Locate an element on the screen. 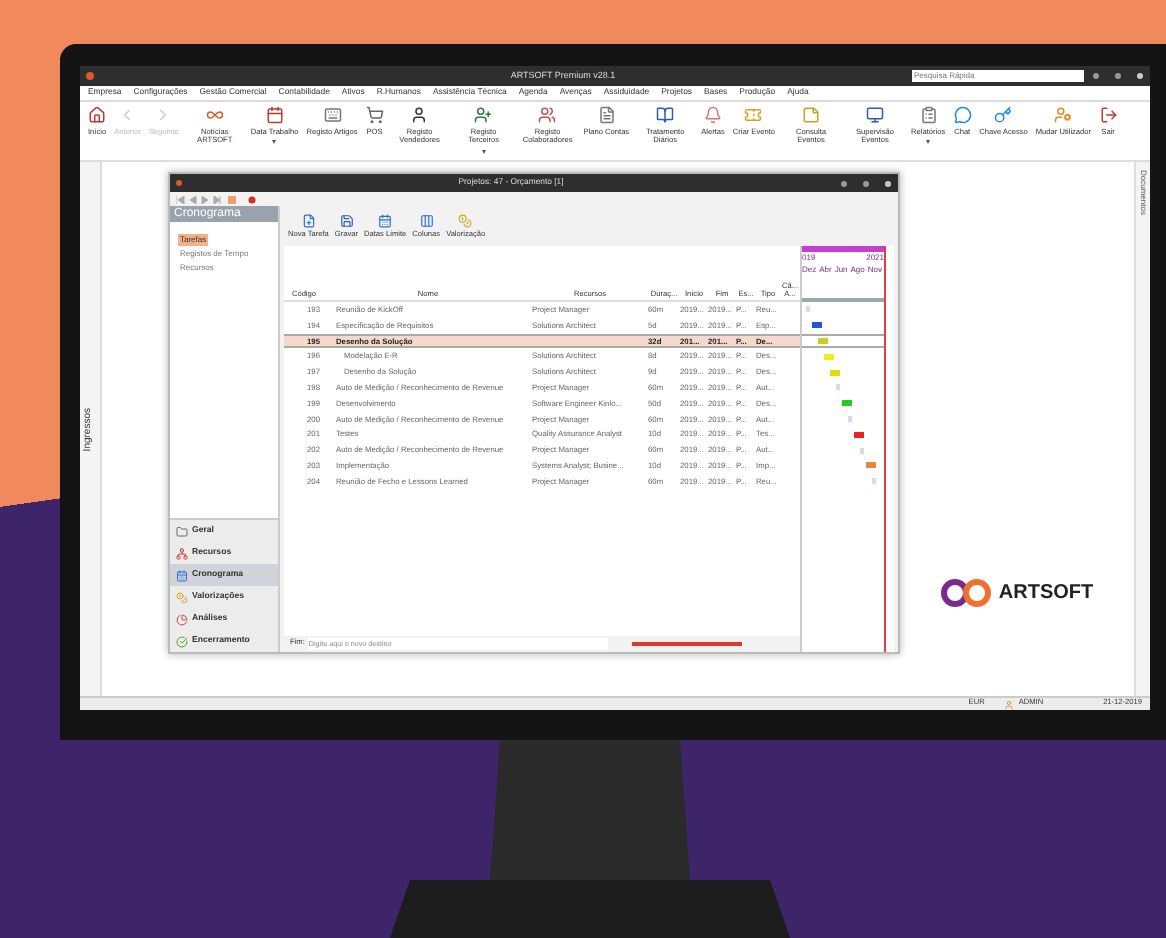 The image size is (1166, 938). network-icon is located at coordinates (182, 553).